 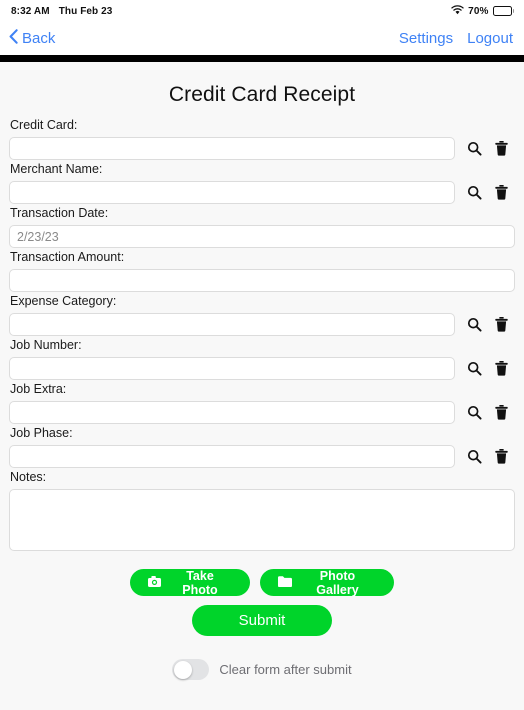 What do you see at coordinates (262, 11) in the screenshot?
I see `status-bar: 8:32 AM Thu Feb 23 70%` at bounding box center [262, 11].